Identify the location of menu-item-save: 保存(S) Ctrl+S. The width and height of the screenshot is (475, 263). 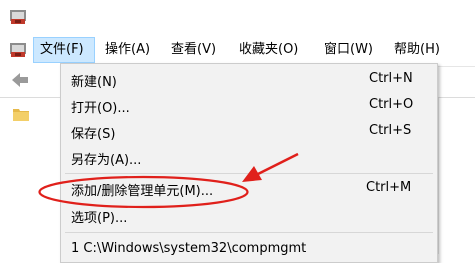
(249, 132).